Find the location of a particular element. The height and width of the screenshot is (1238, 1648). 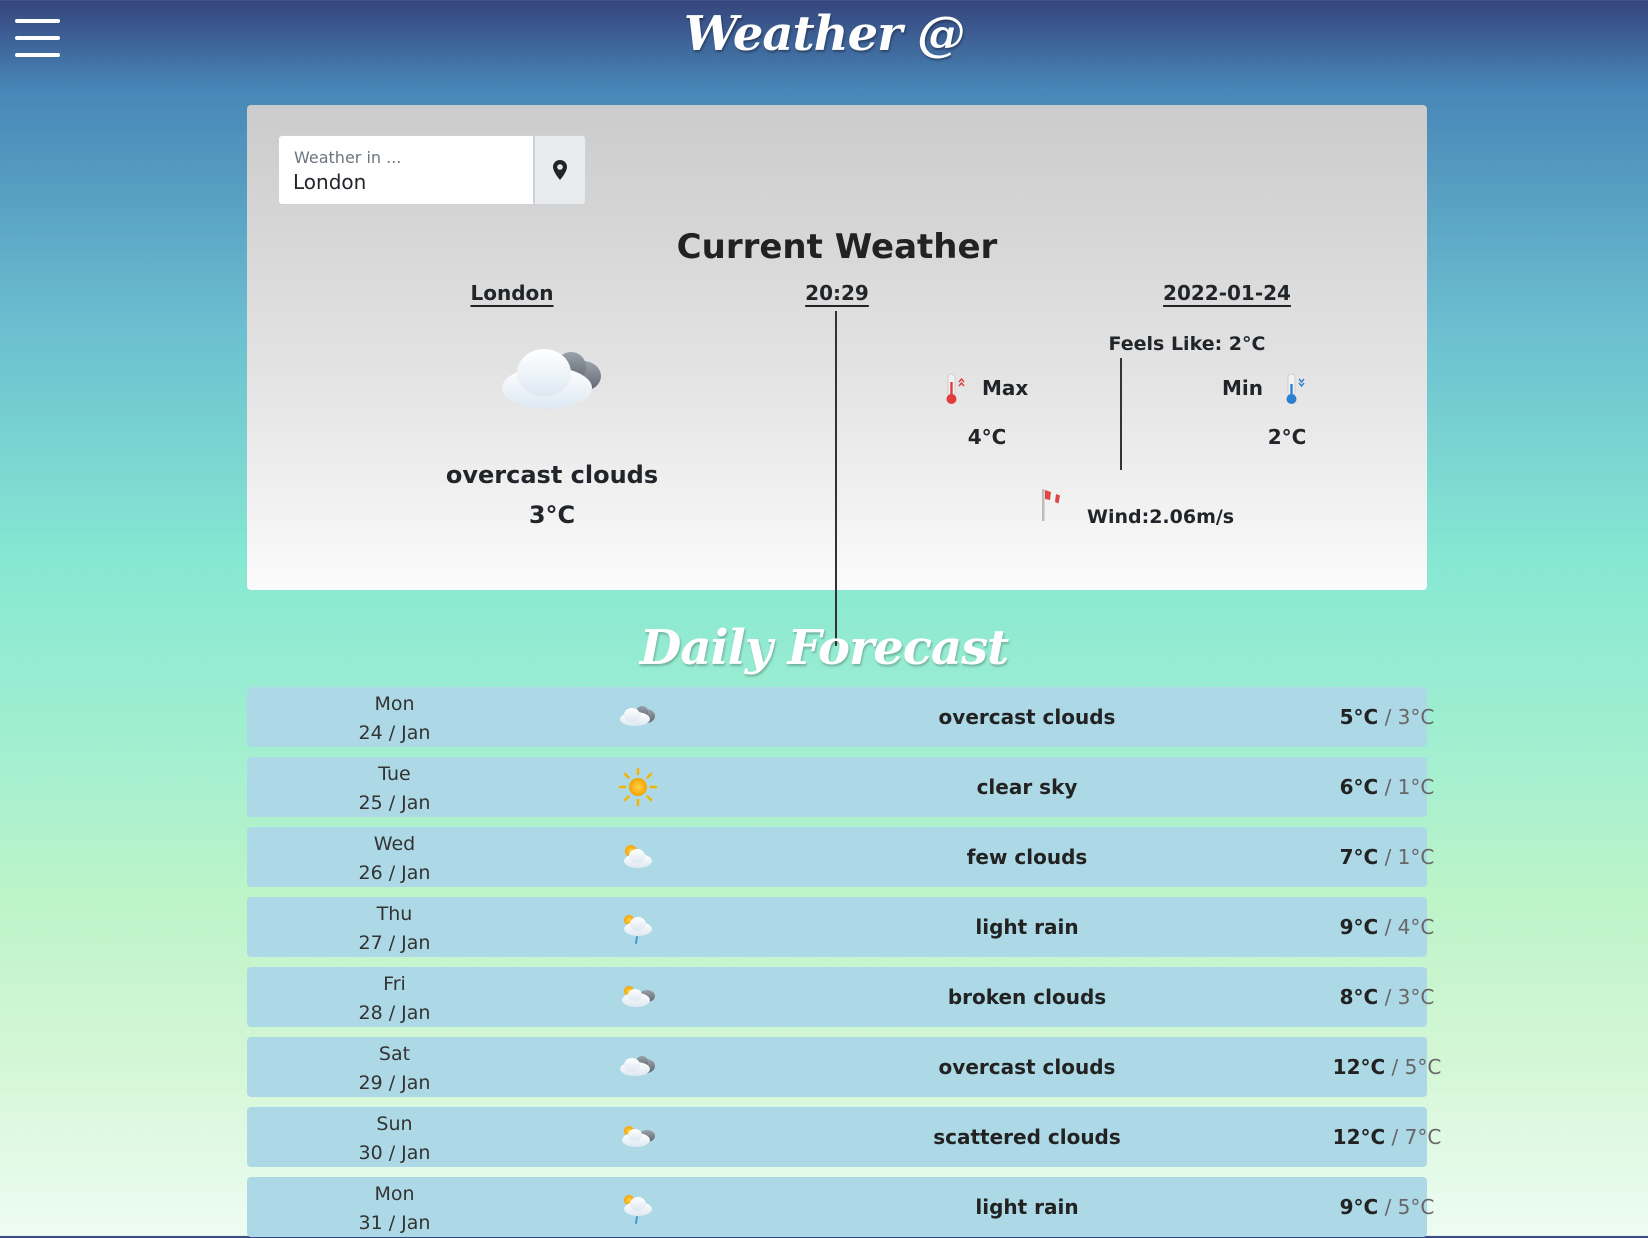

city-name: London is located at coordinates (512, 293).